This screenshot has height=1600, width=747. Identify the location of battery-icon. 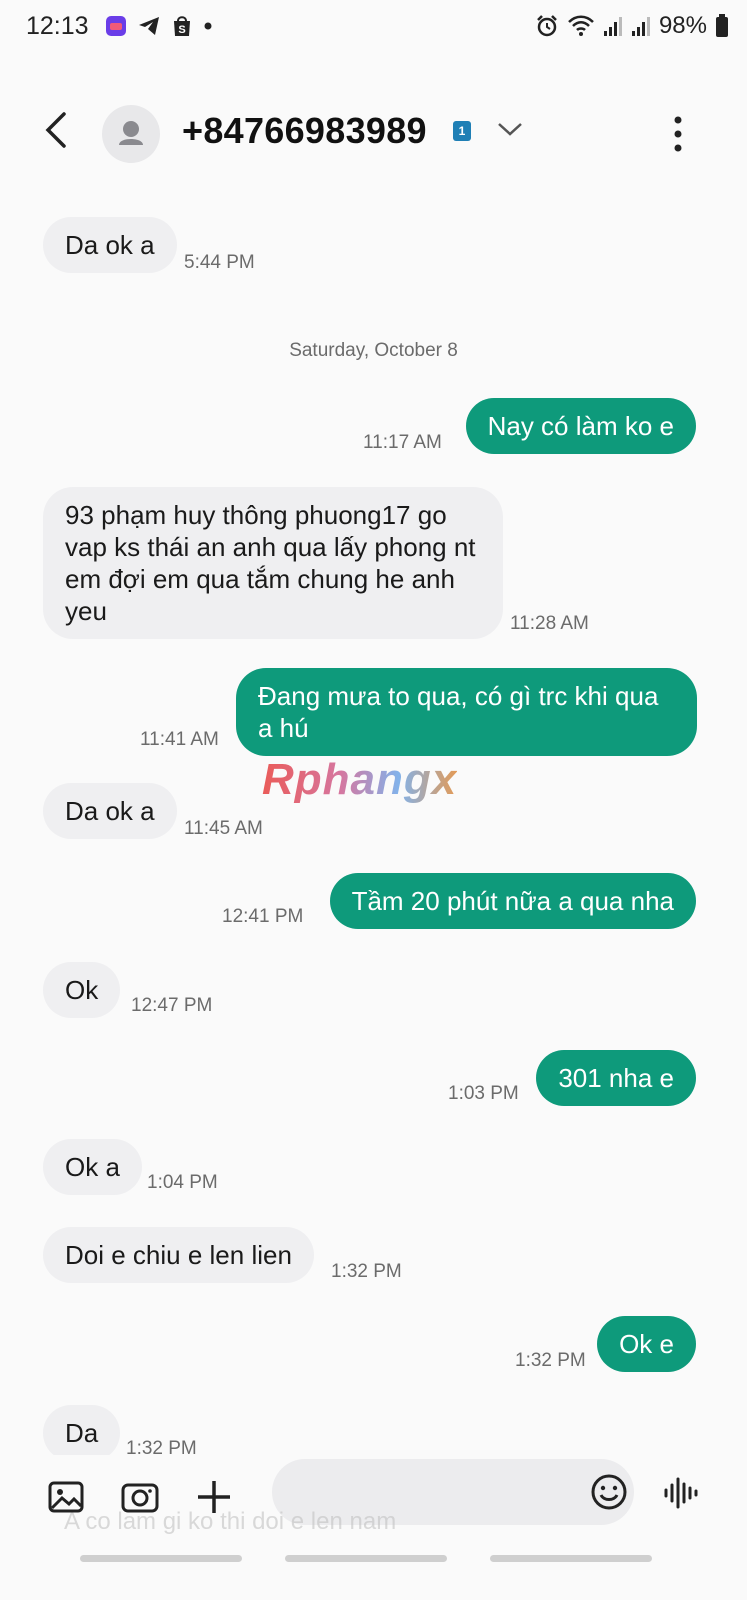
(722, 25).